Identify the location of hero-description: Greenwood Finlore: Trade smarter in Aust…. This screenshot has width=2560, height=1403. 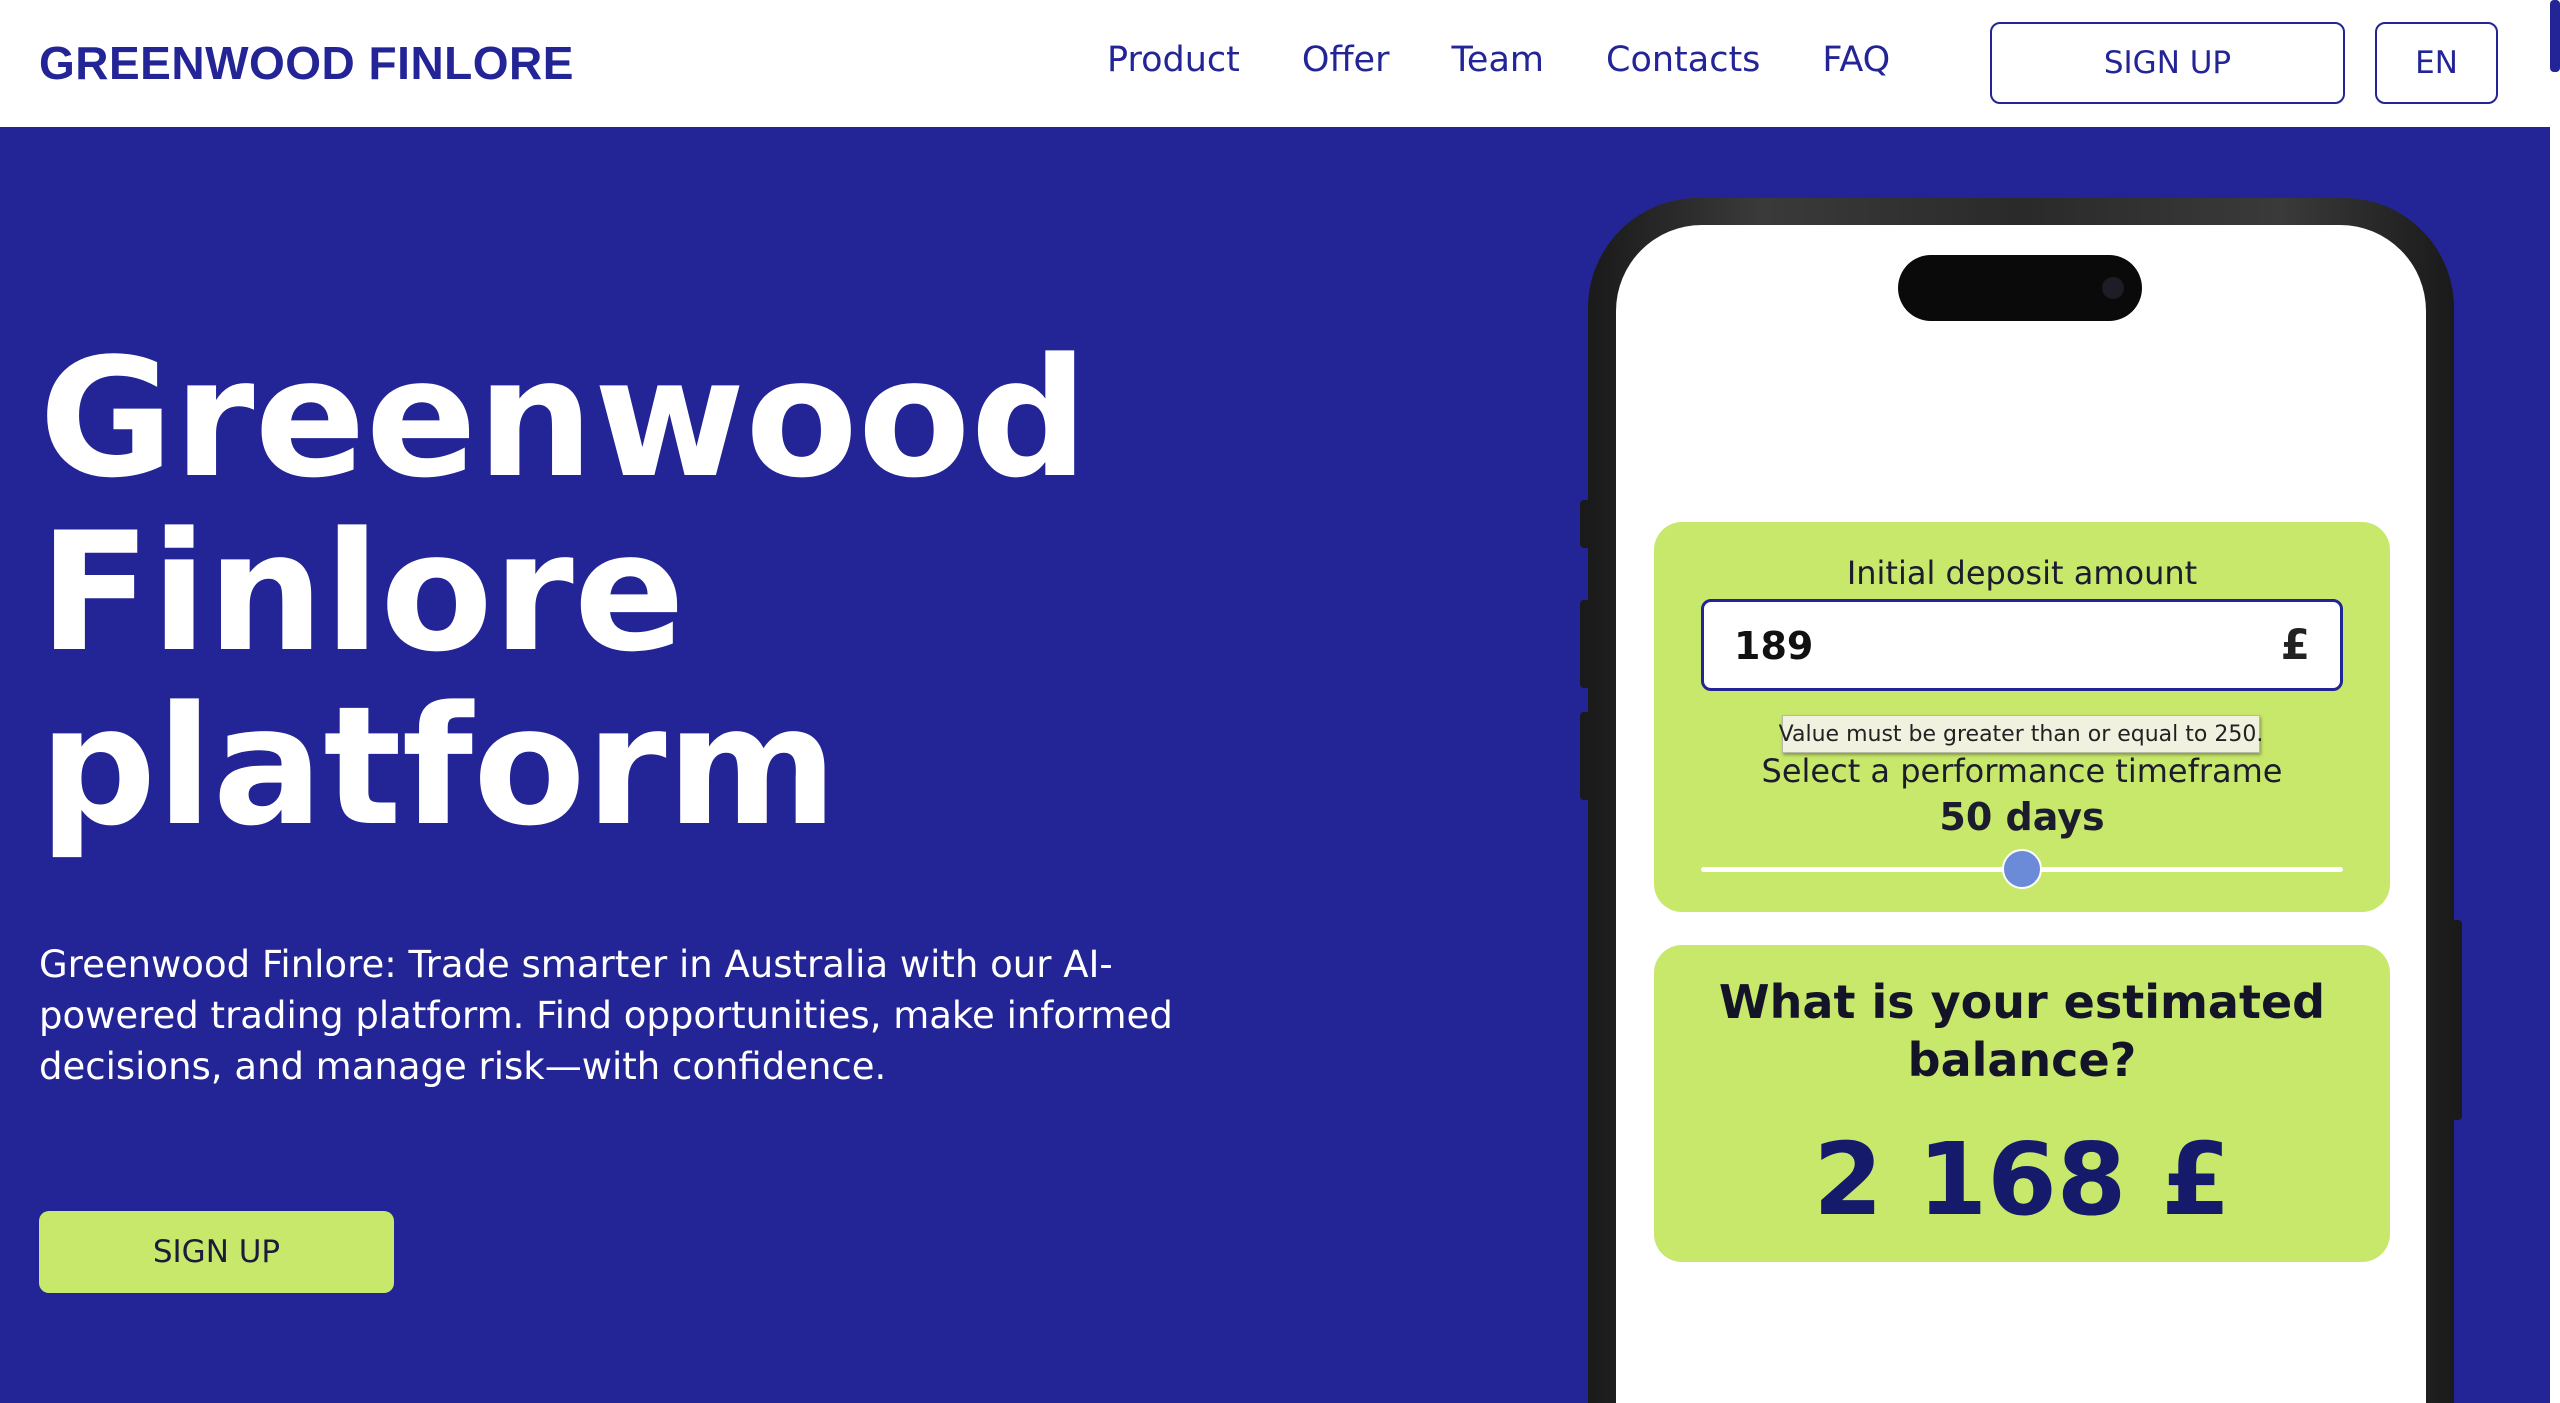
(606, 1015).